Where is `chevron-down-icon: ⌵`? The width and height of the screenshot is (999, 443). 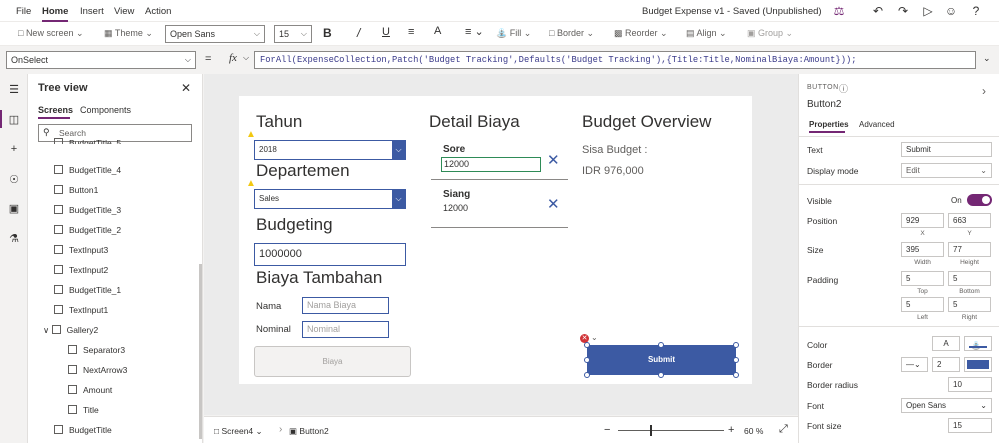 chevron-down-icon: ⌵ is located at coordinates (246, 58).